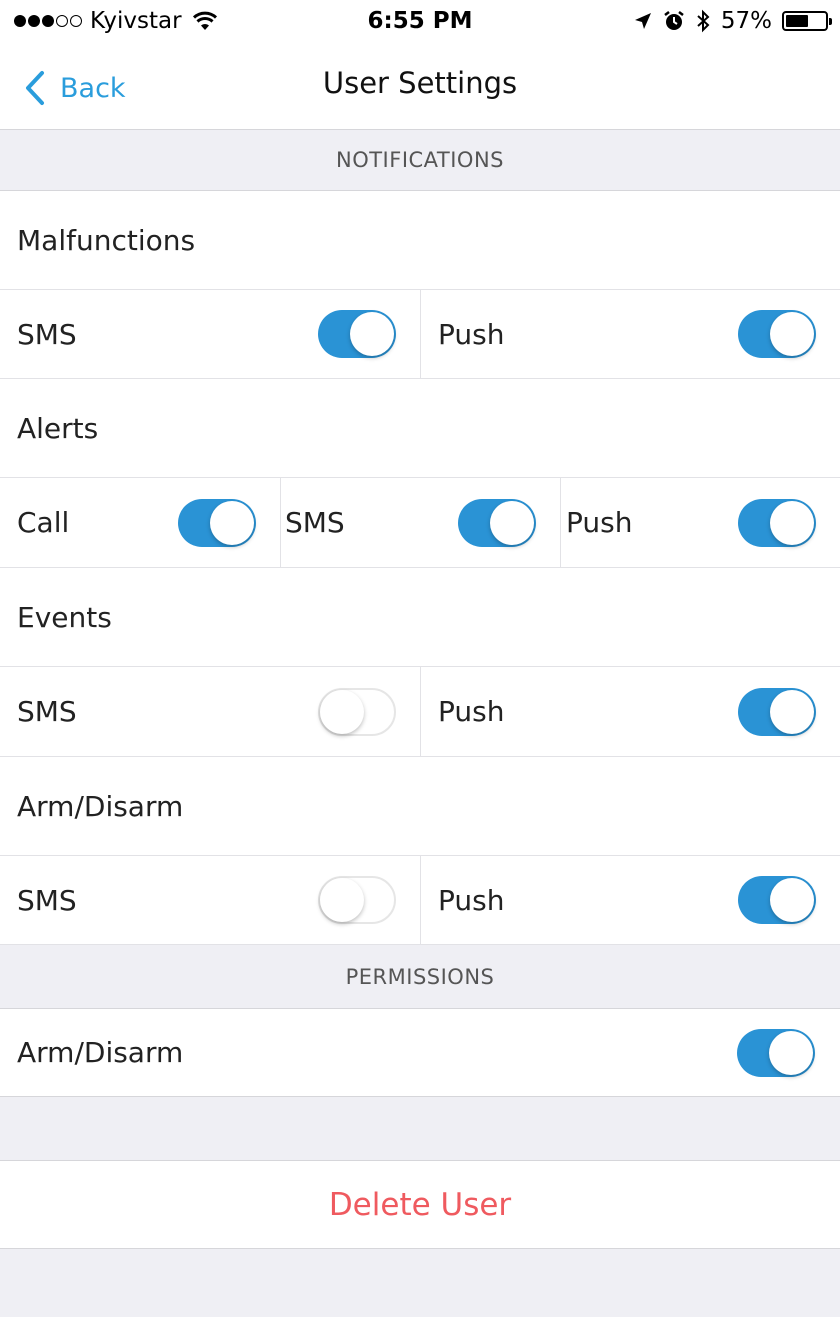 The image size is (840, 1317). What do you see at coordinates (210, 334) in the screenshot?
I see `malfunctions-sms-cell: SMS` at bounding box center [210, 334].